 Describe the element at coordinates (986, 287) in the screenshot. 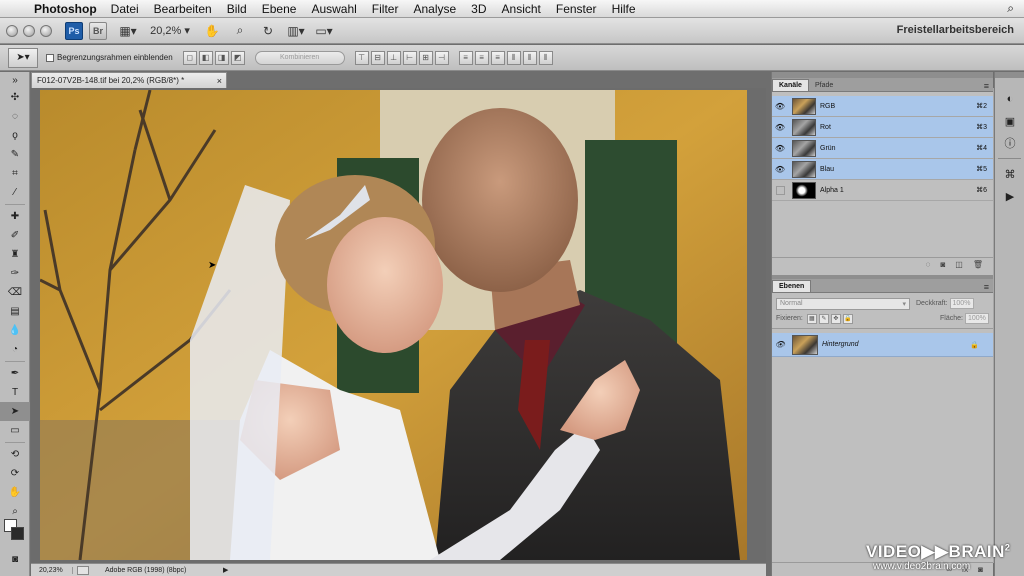

I see `layers-panel-menu-icon: ≡` at that location.